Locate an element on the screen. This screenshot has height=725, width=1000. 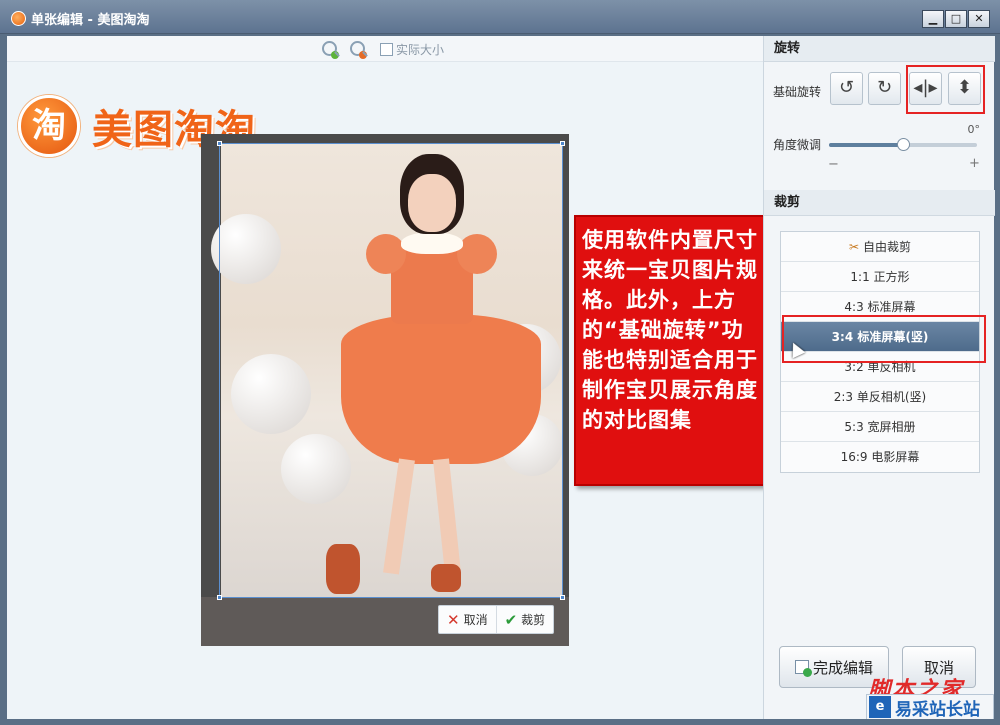
watermark-yicai: e 易采站长站 is located at coordinates (930, 707).